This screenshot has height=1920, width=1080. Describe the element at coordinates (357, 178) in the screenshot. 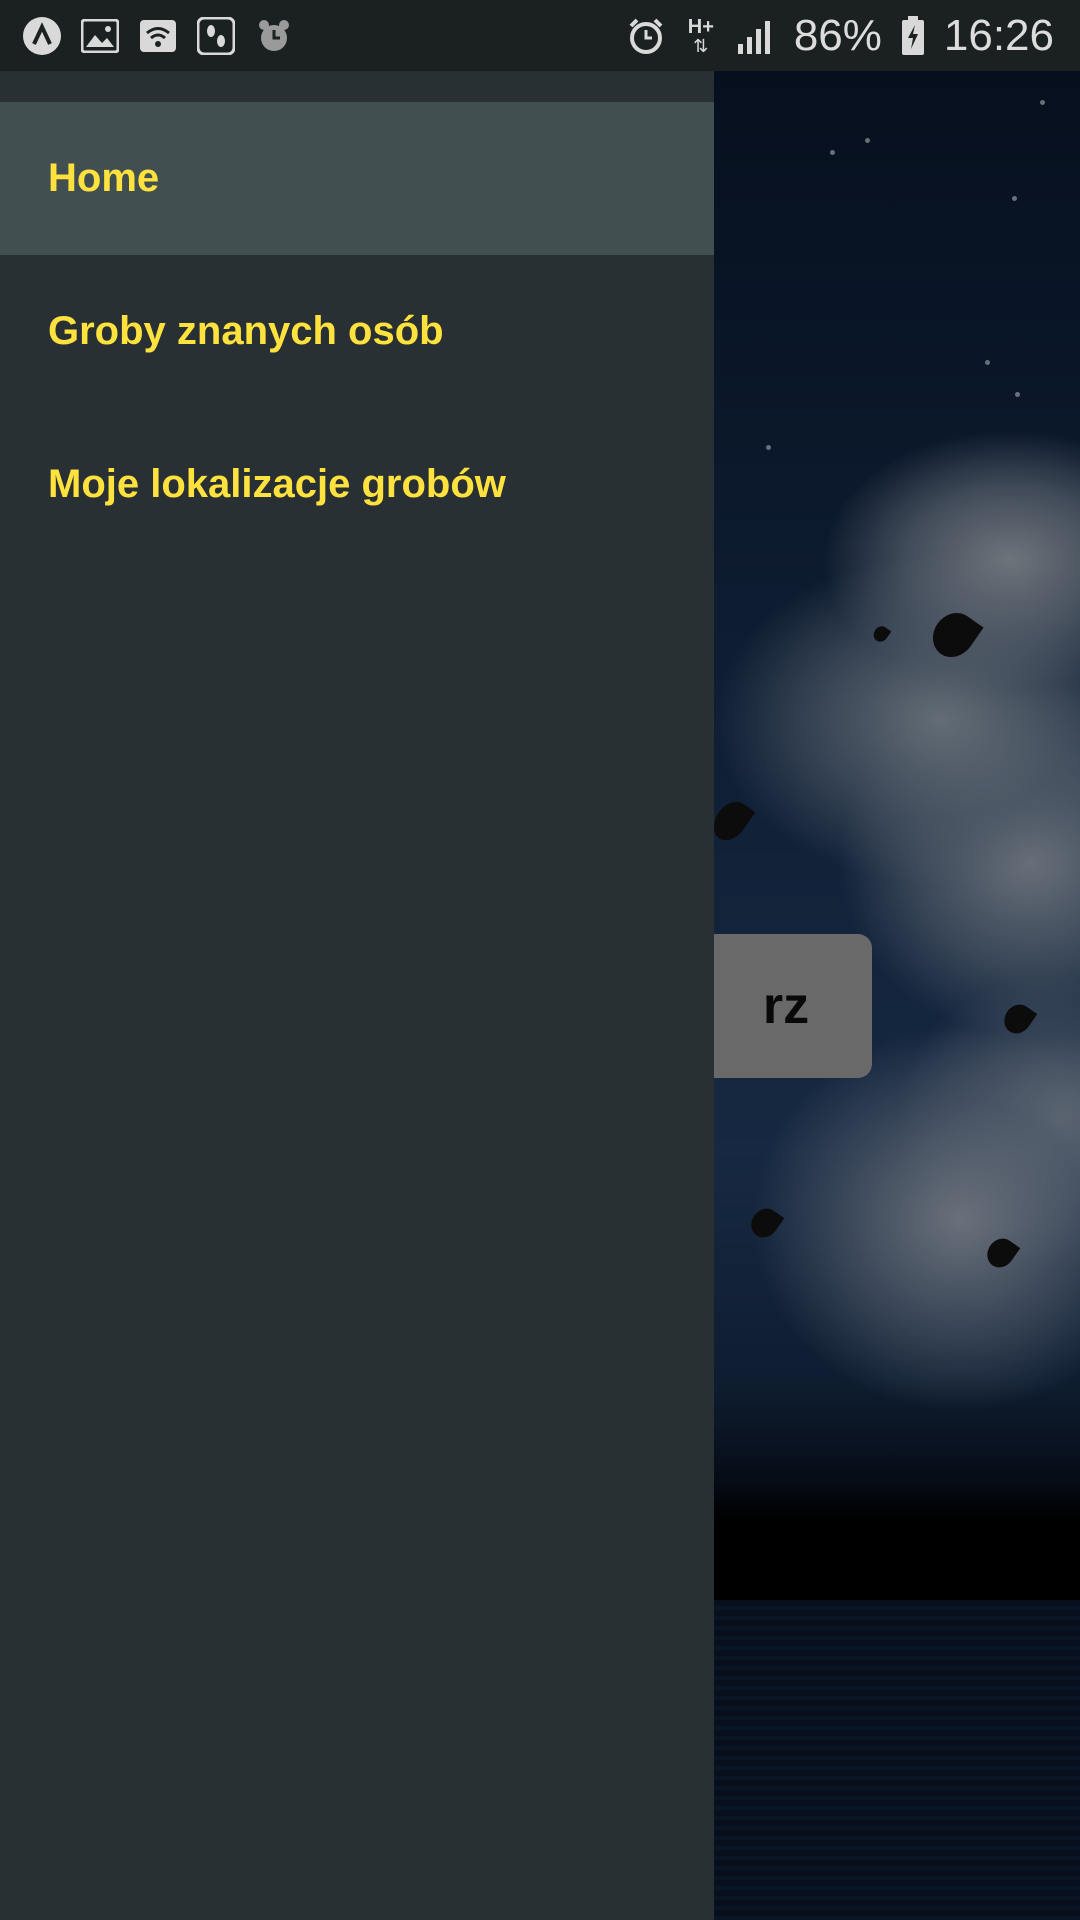

I see `drawer-item-home: Home` at that location.